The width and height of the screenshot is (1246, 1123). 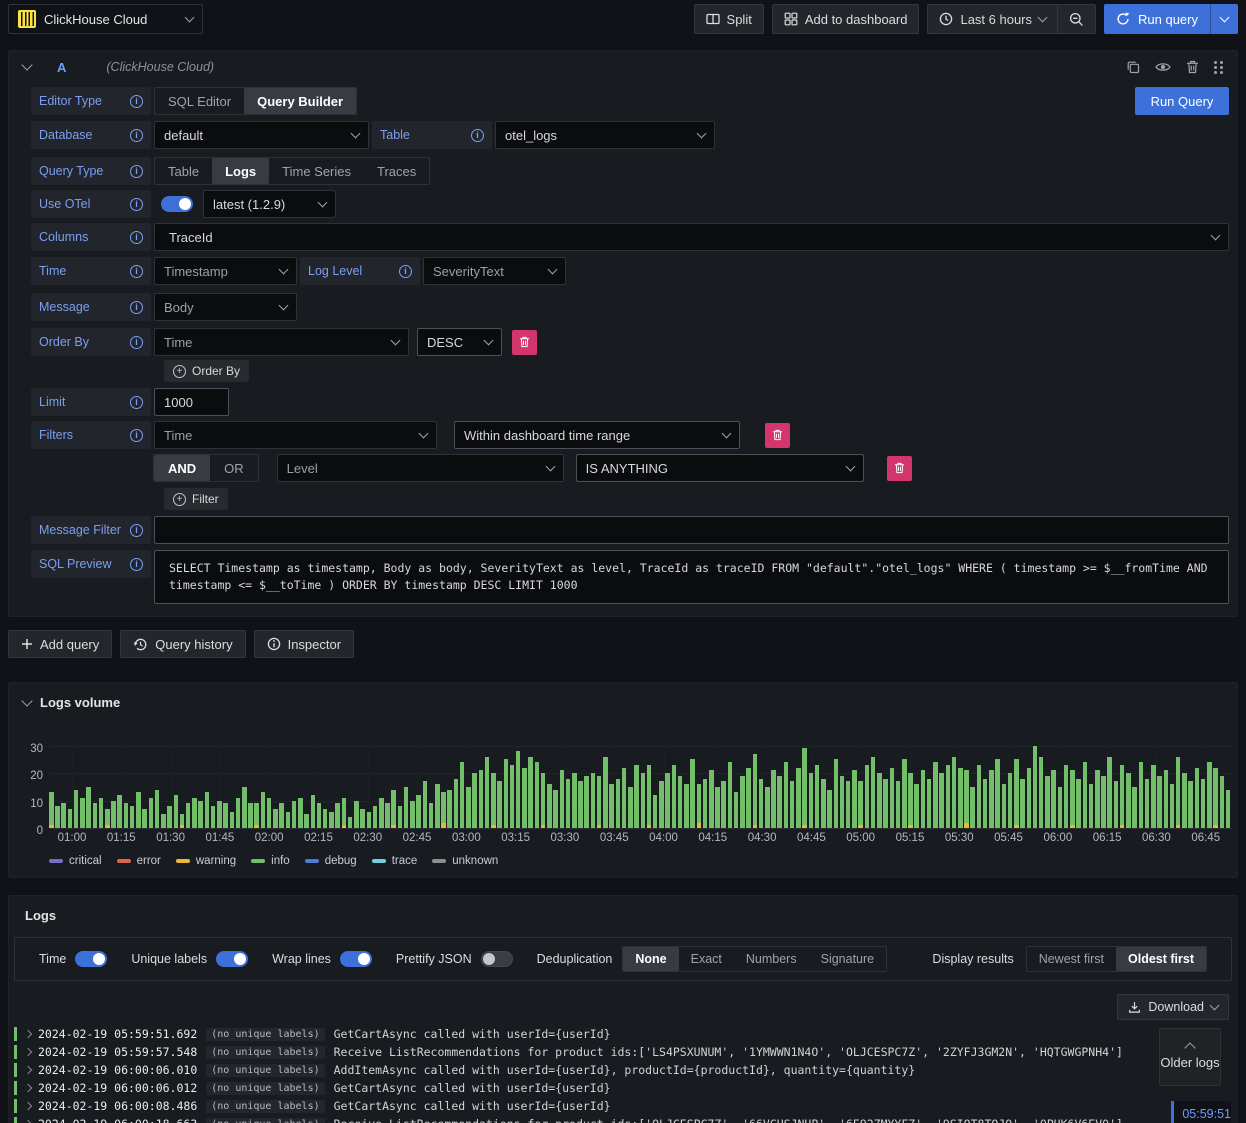 I want to click on filter-column-select: Time, so click(x=295, y=435).